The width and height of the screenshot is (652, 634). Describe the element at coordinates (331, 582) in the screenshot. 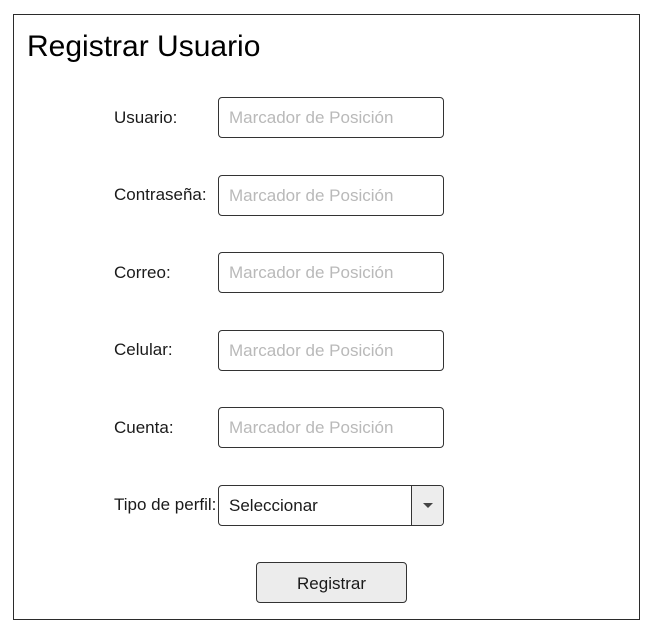

I see `register-button: Registrar` at that location.